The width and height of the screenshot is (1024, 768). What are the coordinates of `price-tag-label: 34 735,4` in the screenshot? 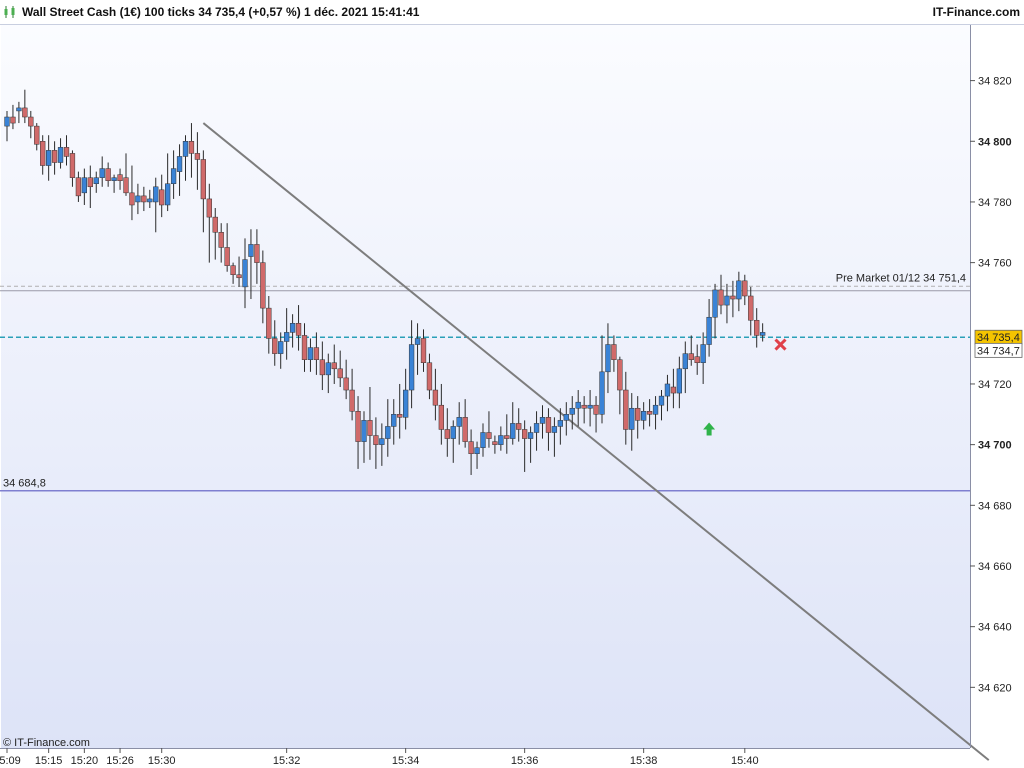 It's located at (998, 338).